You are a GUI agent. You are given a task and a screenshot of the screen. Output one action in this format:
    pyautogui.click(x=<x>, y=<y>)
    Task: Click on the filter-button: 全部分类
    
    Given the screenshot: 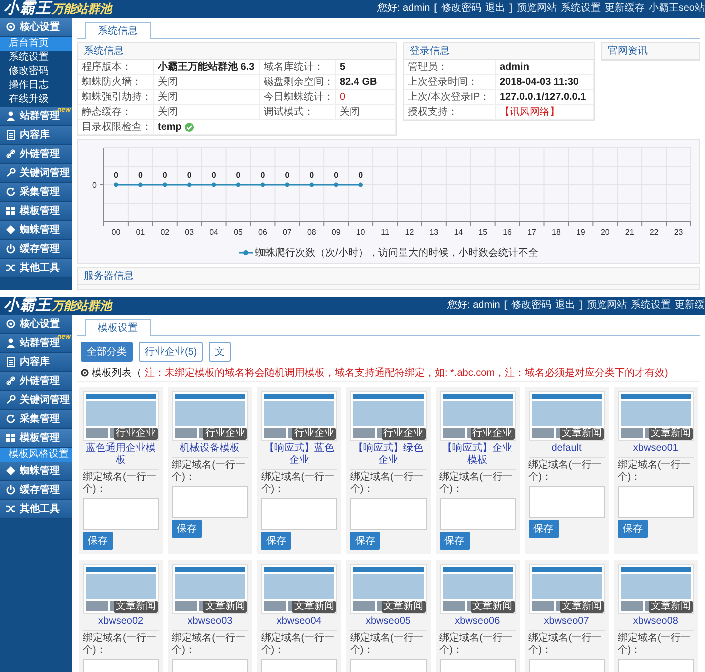 What is the action you would take?
    pyautogui.click(x=107, y=352)
    